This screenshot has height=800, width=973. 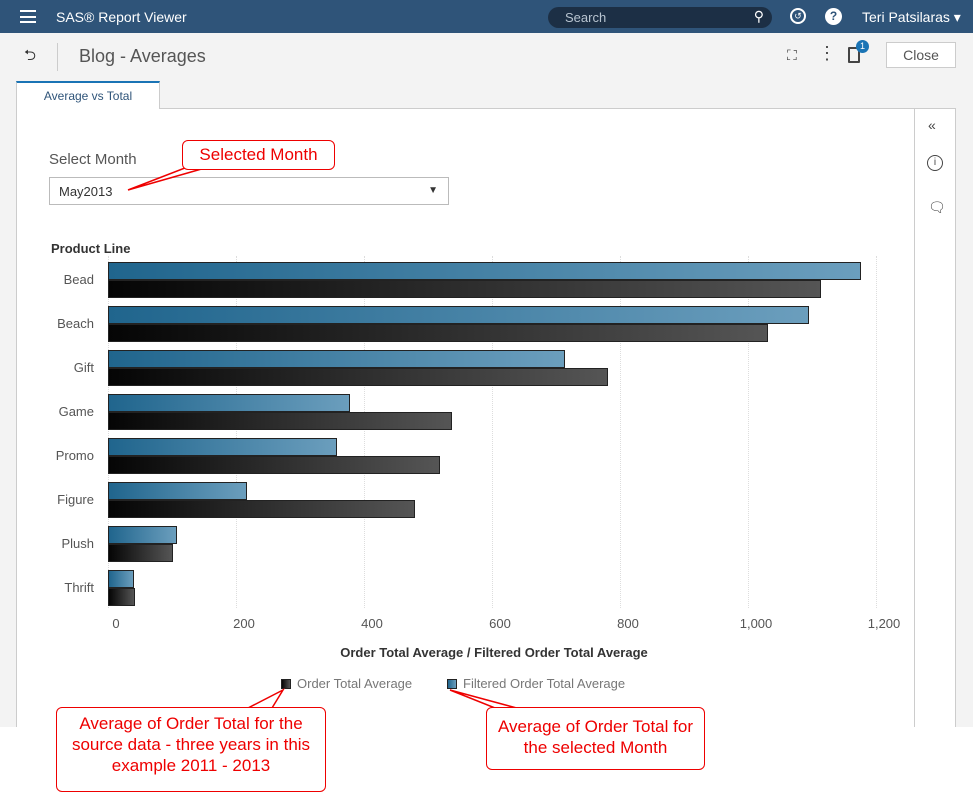 I want to click on callout-selected-month: Selected Month, so click(x=258, y=155).